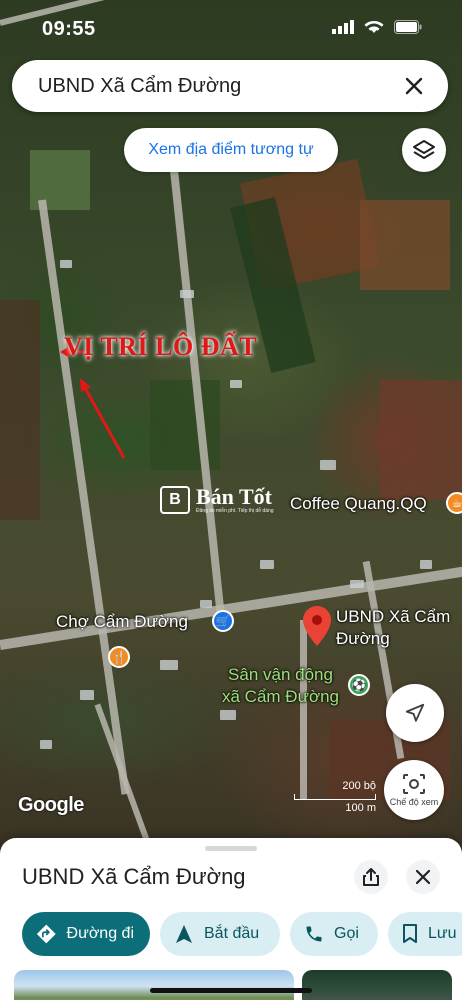 Image resolution: width=462 pixels, height=1000 pixels. I want to click on save-button: Lưu, so click(425, 934).